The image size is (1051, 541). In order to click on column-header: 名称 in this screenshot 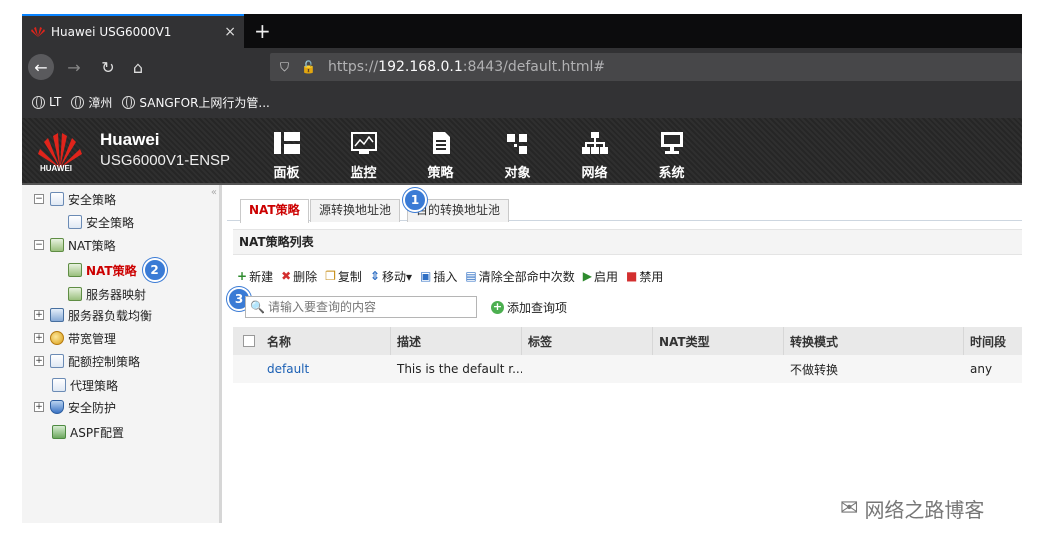, I will do `click(326, 341)`.